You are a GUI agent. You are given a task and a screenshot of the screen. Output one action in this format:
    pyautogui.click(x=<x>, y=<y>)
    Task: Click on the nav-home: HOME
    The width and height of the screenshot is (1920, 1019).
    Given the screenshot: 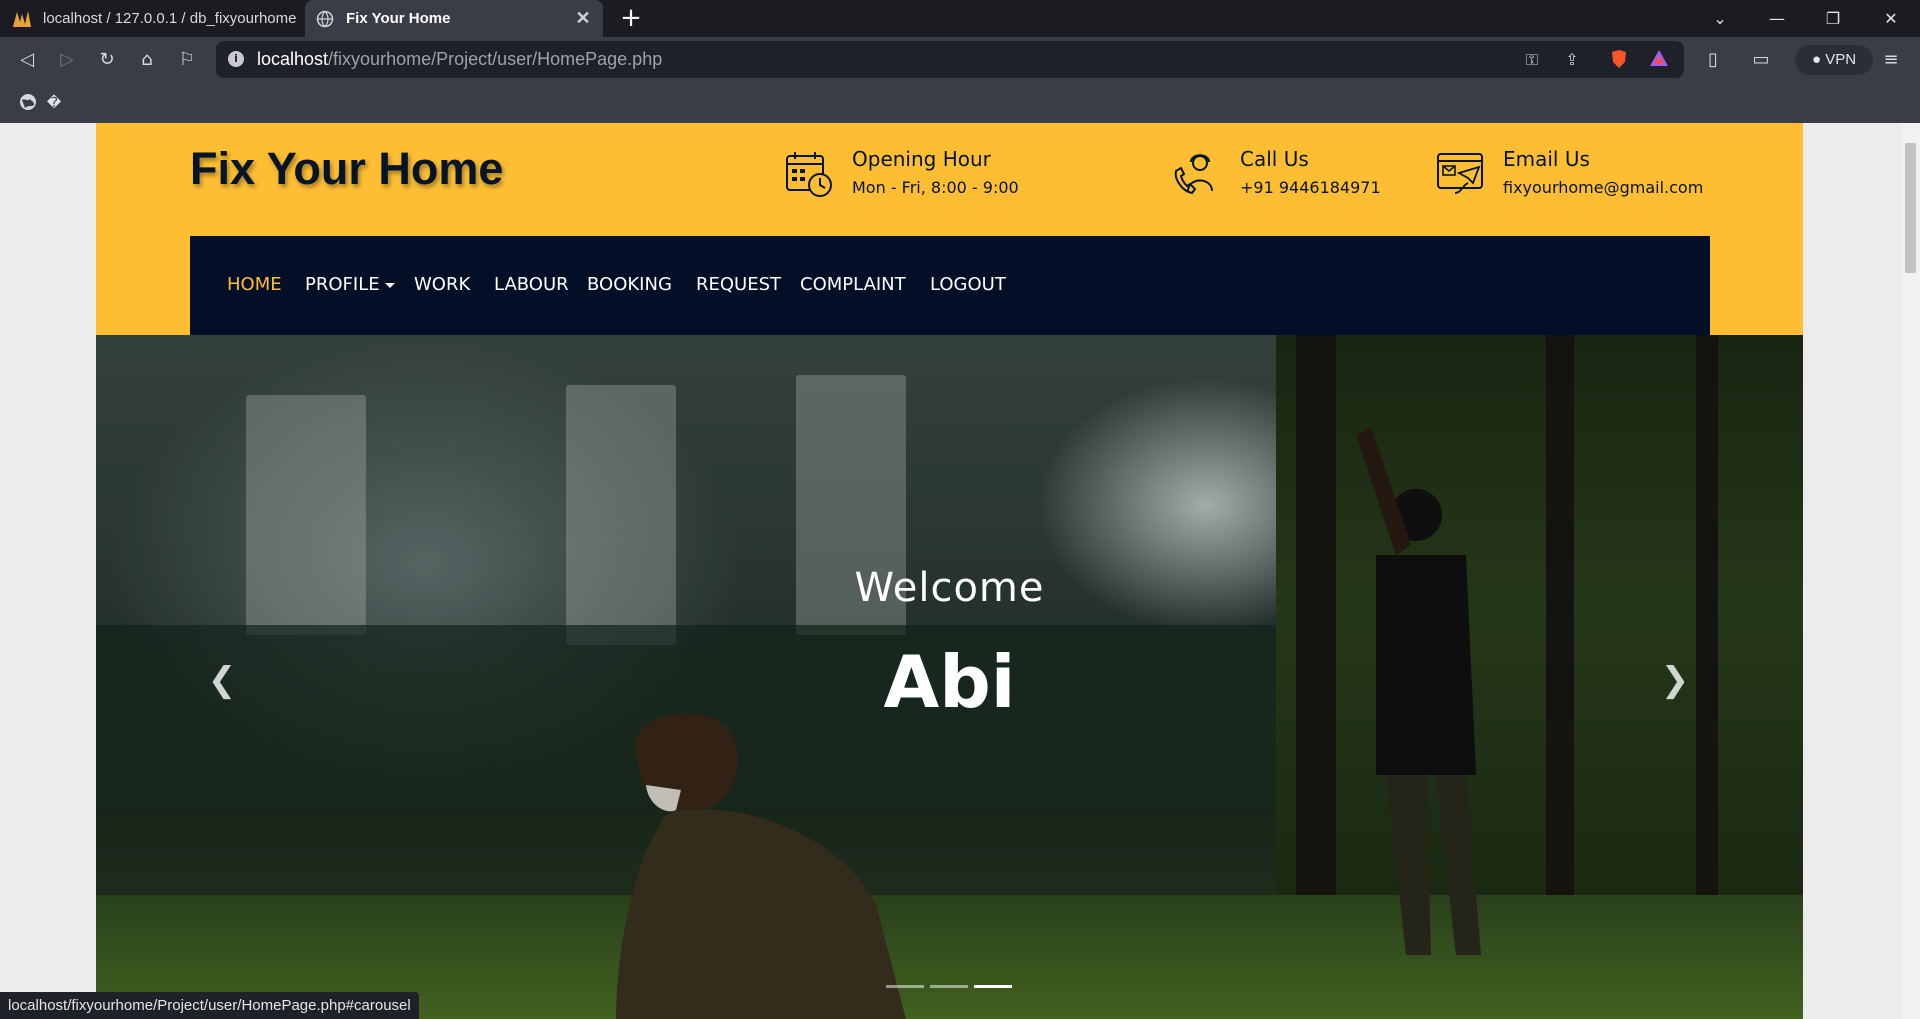 What is the action you would take?
    pyautogui.click(x=254, y=284)
    